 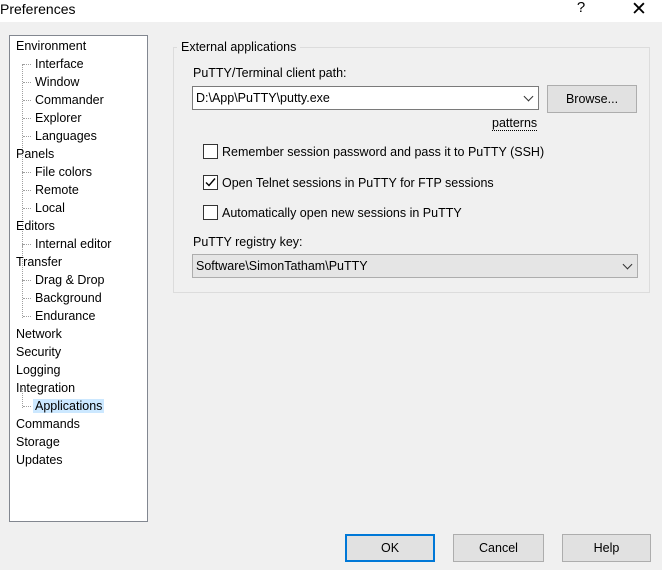 What do you see at coordinates (498, 548) in the screenshot?
I see `cancel-button: Cancel` at bounding box center [498, 548].